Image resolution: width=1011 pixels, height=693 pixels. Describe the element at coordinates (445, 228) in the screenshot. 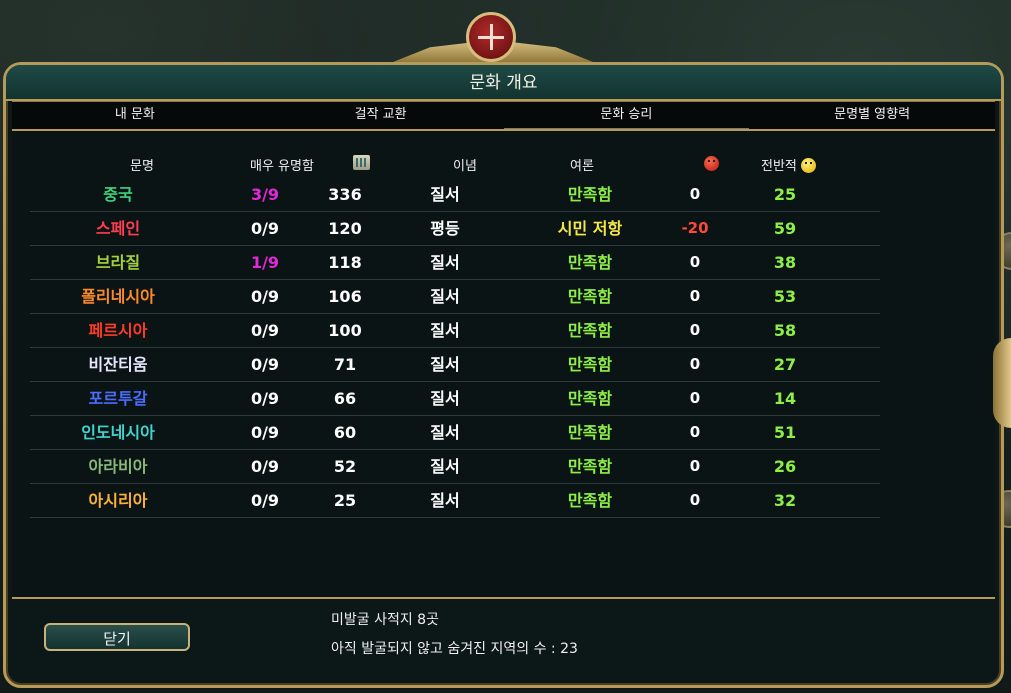

I see `ideology-value: 평등` at that location.